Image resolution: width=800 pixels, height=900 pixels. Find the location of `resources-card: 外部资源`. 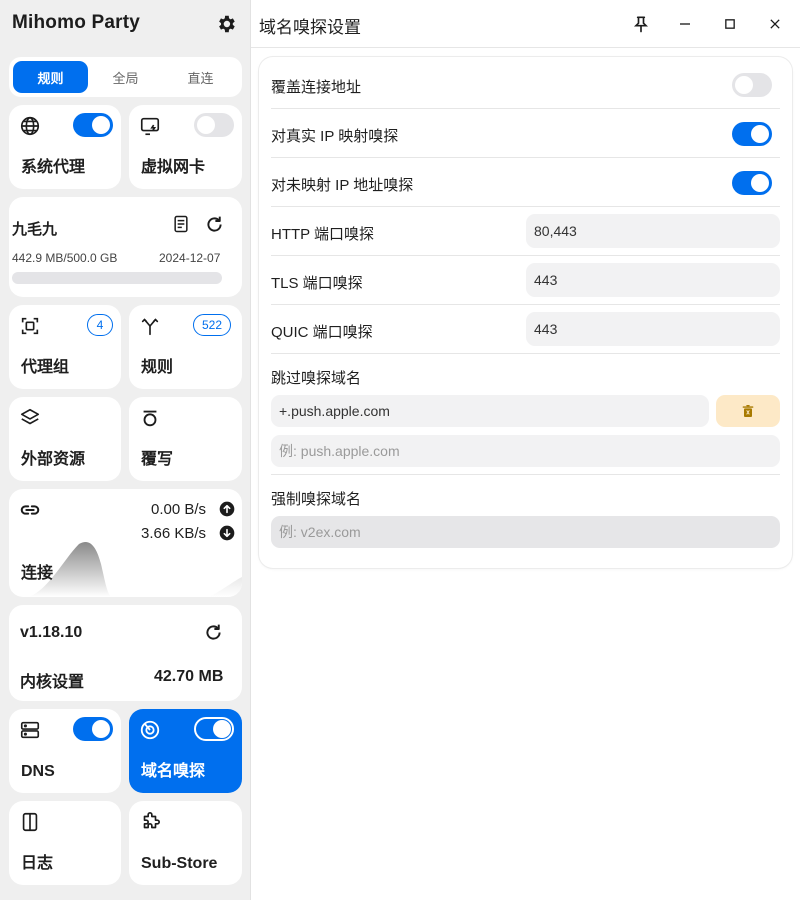

resources-card: 外部资源 is located at coordinates (65, 439).